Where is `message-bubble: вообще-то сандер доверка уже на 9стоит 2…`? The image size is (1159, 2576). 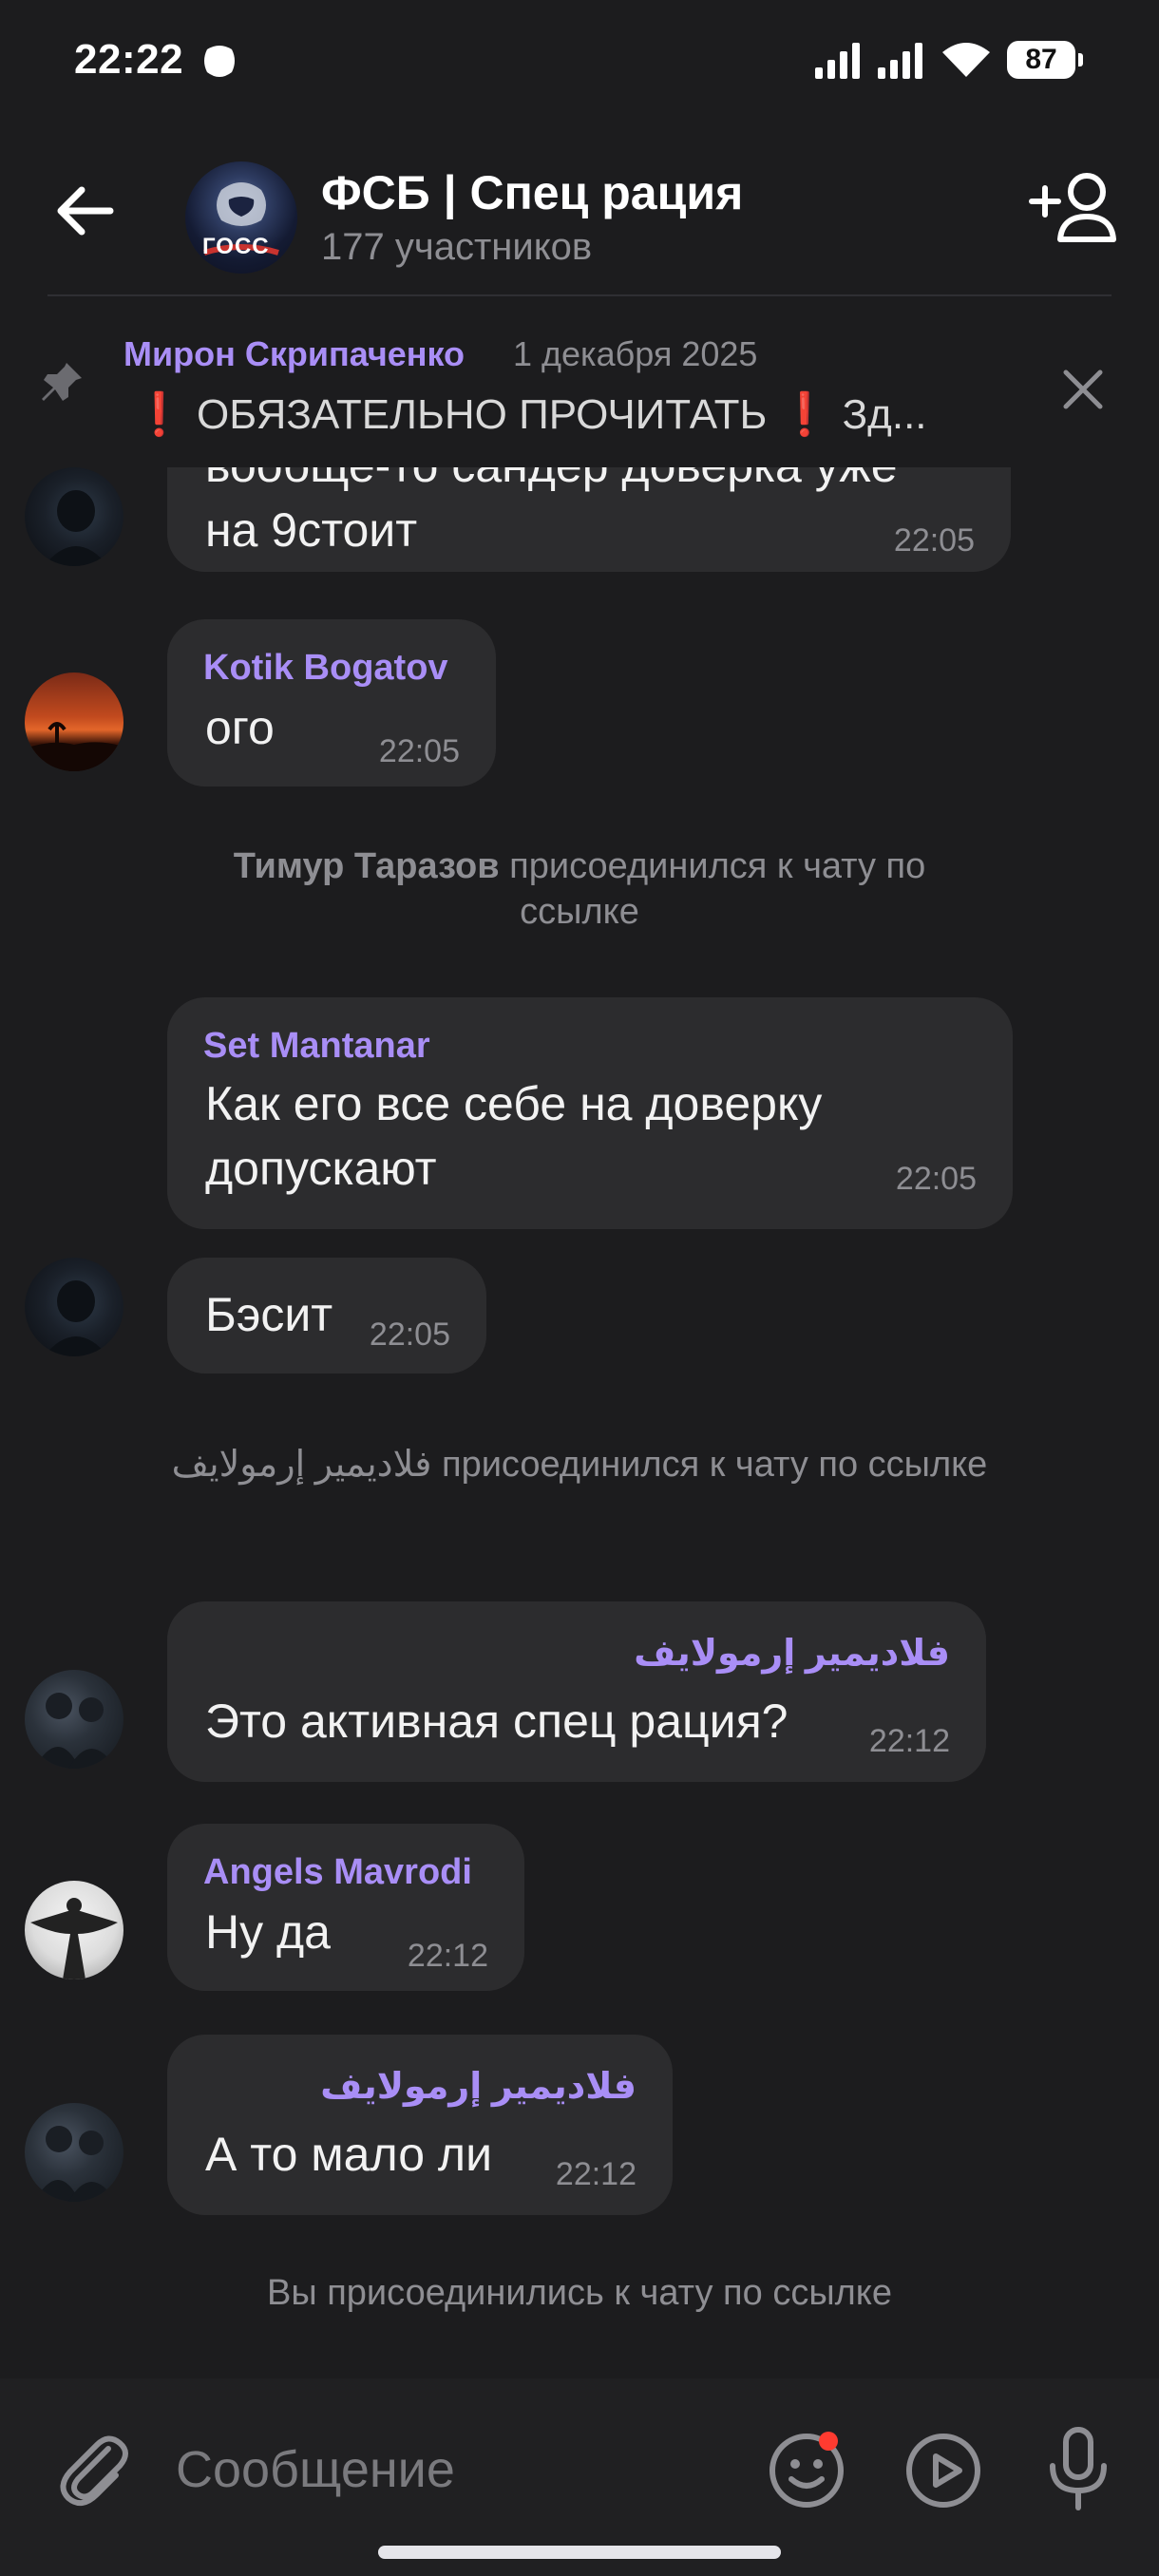
message-bubble: вообще-то сандер доверка уже на 9стоит 2… is located at coordinates (589, 519).